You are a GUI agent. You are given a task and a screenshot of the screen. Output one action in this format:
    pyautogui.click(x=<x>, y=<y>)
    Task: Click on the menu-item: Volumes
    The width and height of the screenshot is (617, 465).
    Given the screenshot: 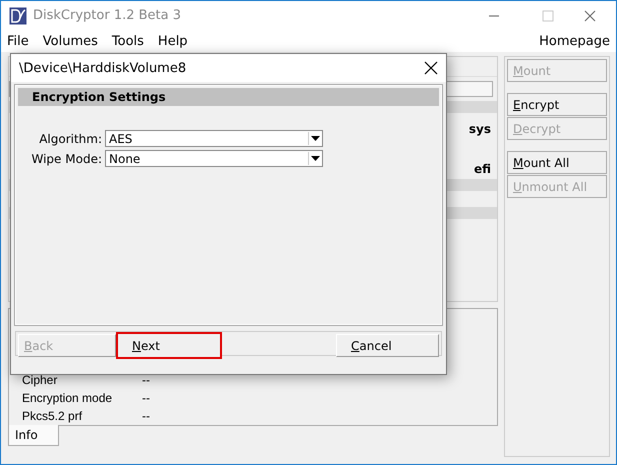 What is the action you would take?
    pyautogui.click(x=70, y=41)
    